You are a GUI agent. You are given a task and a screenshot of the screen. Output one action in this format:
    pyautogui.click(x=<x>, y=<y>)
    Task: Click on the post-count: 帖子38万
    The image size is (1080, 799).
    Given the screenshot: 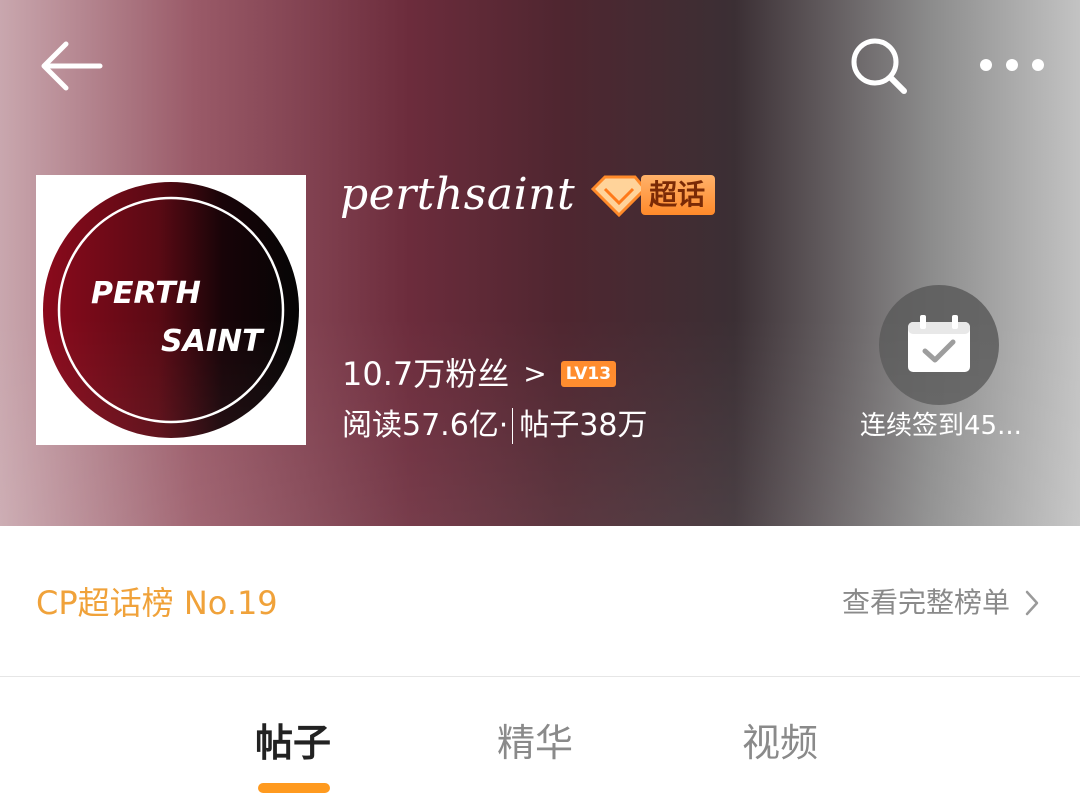 What is the action you would take?
    pyautogui.click(x=583, y=425)
    